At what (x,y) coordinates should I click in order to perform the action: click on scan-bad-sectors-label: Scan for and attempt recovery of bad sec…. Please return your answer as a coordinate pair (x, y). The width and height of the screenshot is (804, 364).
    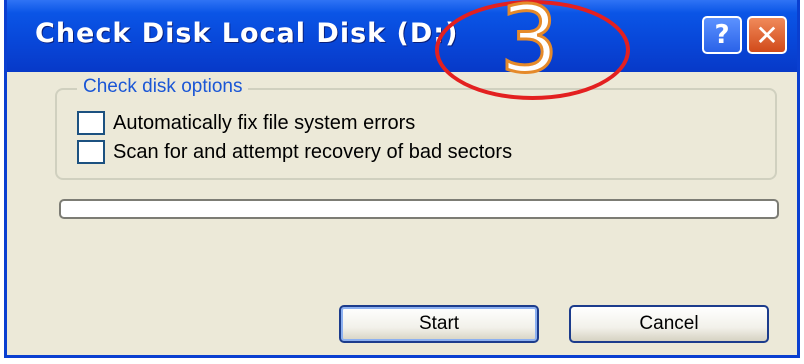
    Looking at the image, I should click on (312, 152).